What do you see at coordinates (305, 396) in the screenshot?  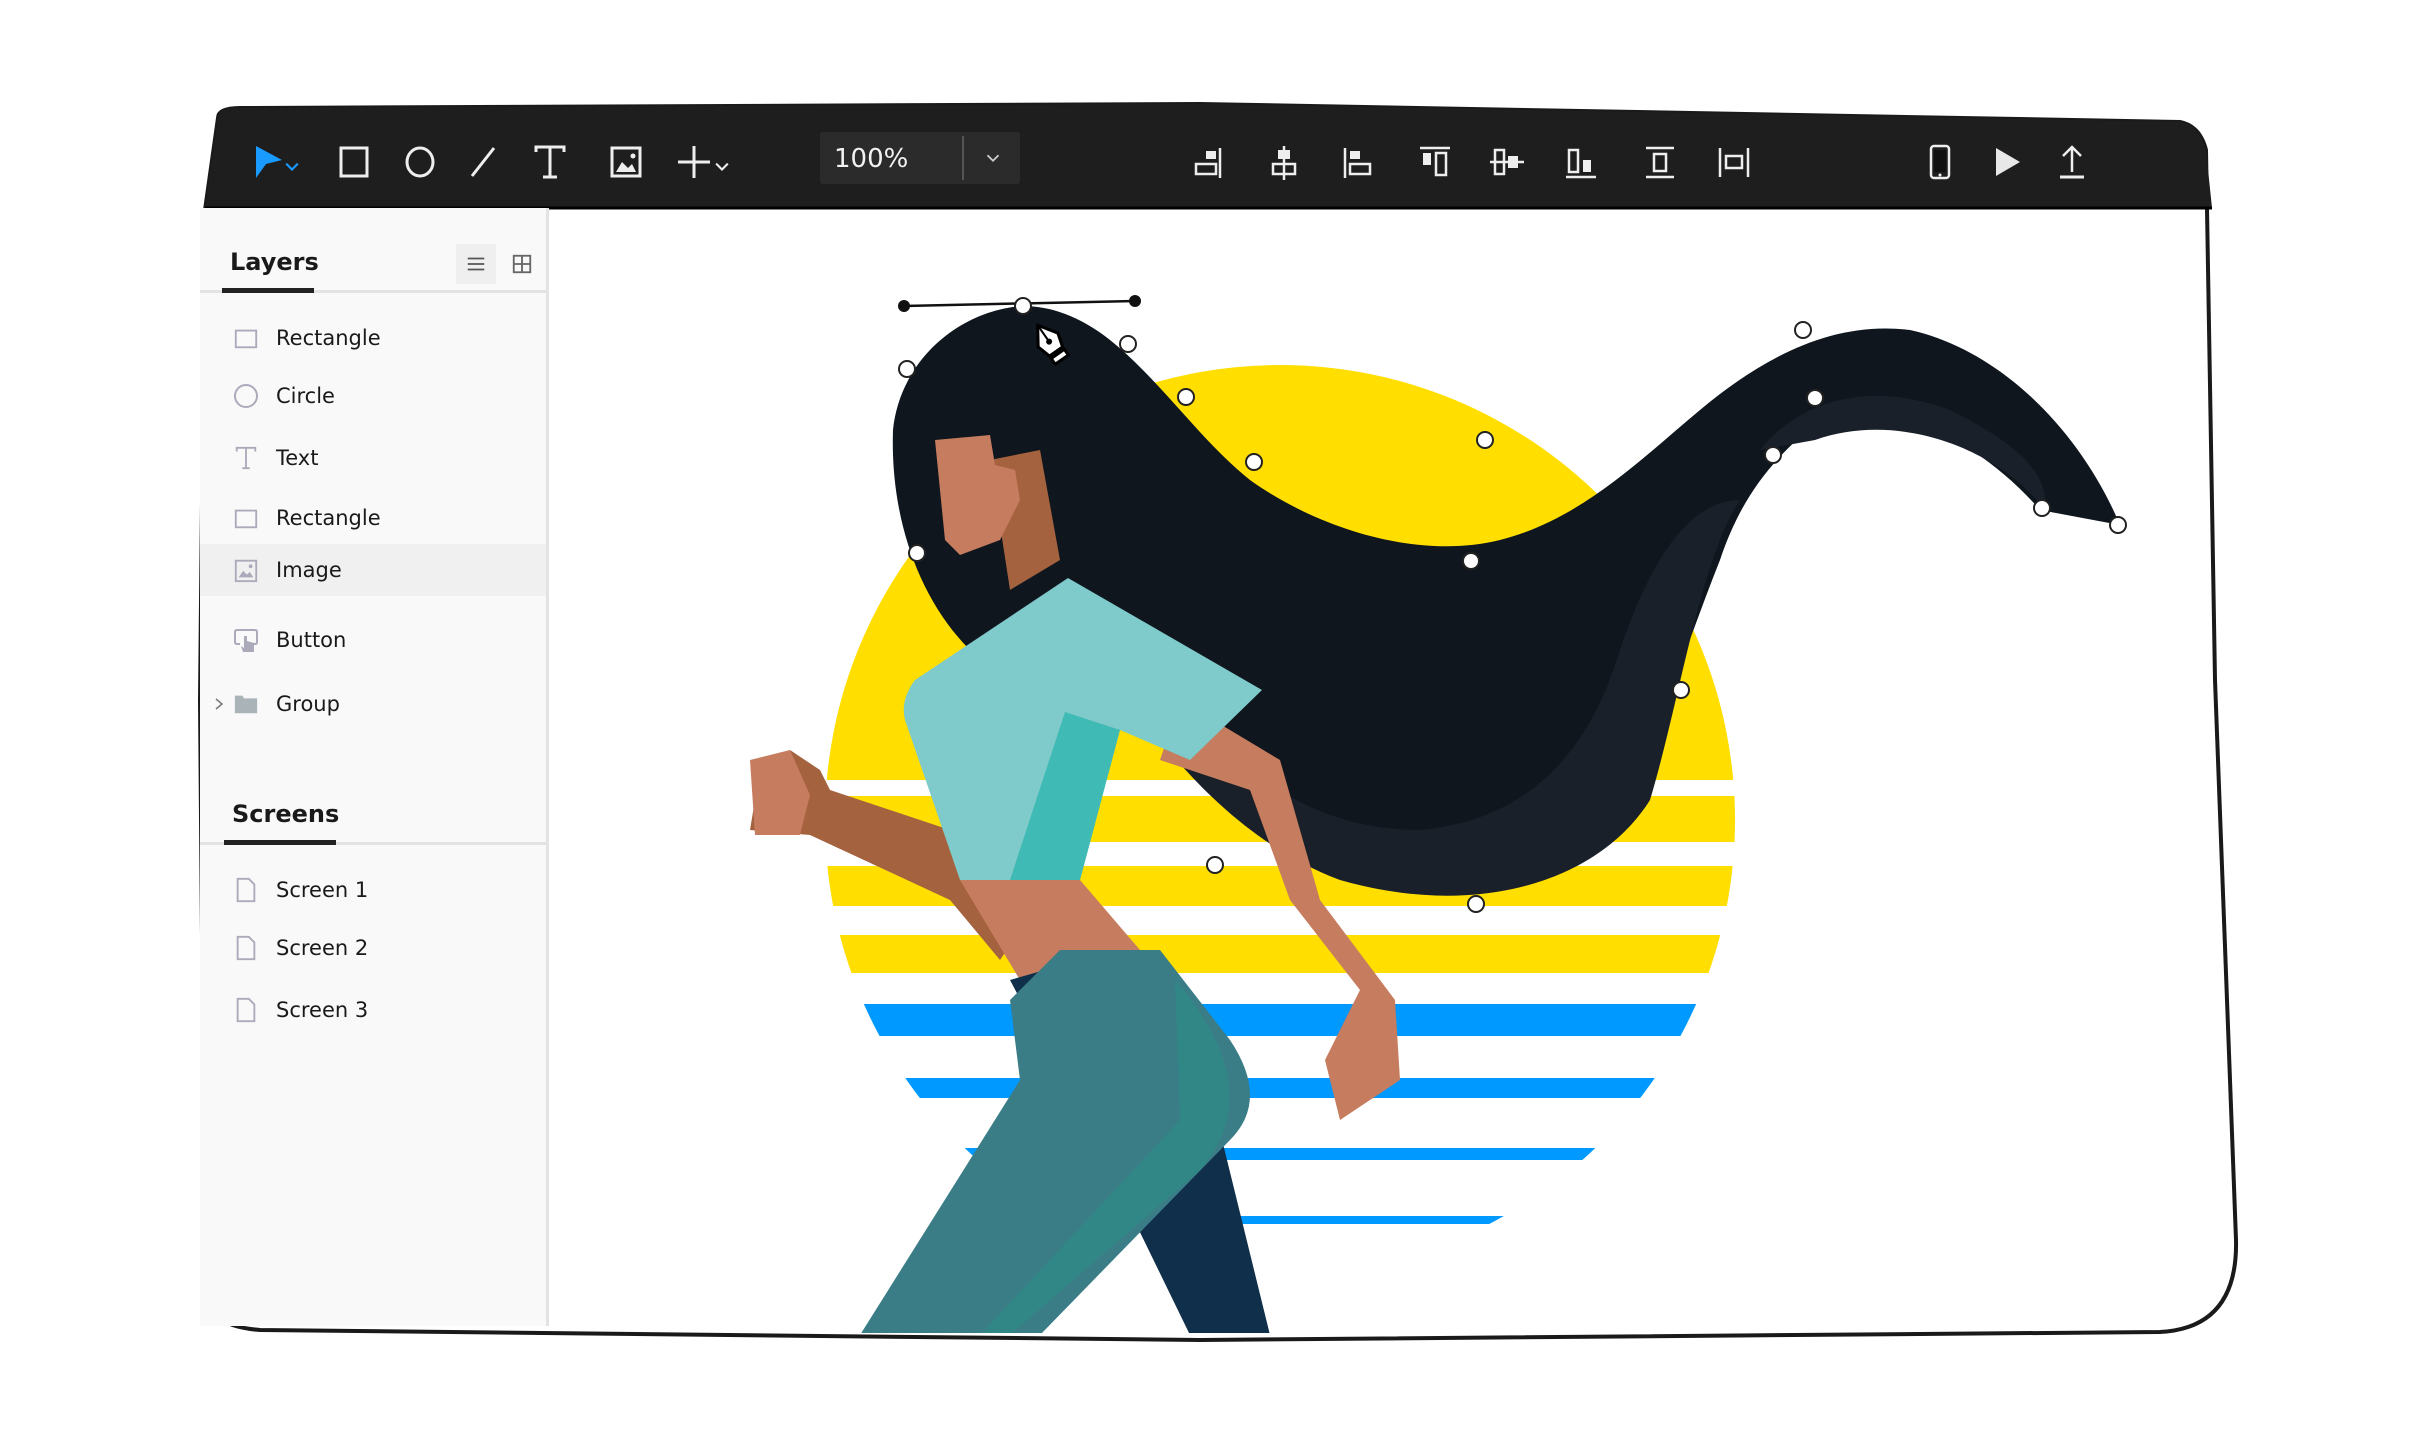 I see `layer-label: Circle` at bounding box center [305, 396].